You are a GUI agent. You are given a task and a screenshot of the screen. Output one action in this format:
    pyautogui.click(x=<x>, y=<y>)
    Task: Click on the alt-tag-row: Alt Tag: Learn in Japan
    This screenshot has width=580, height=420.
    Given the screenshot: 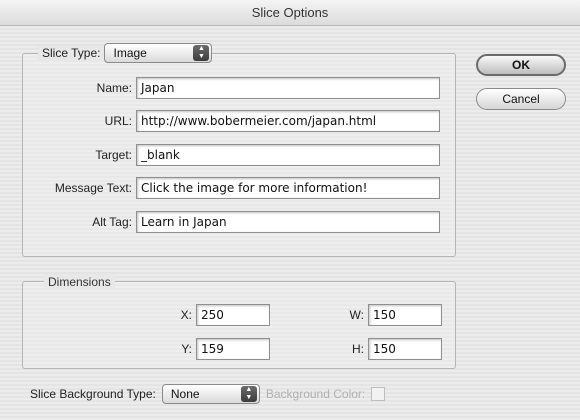 What is the action you would take?
    pyautogui.click(x=235, y=222)
    